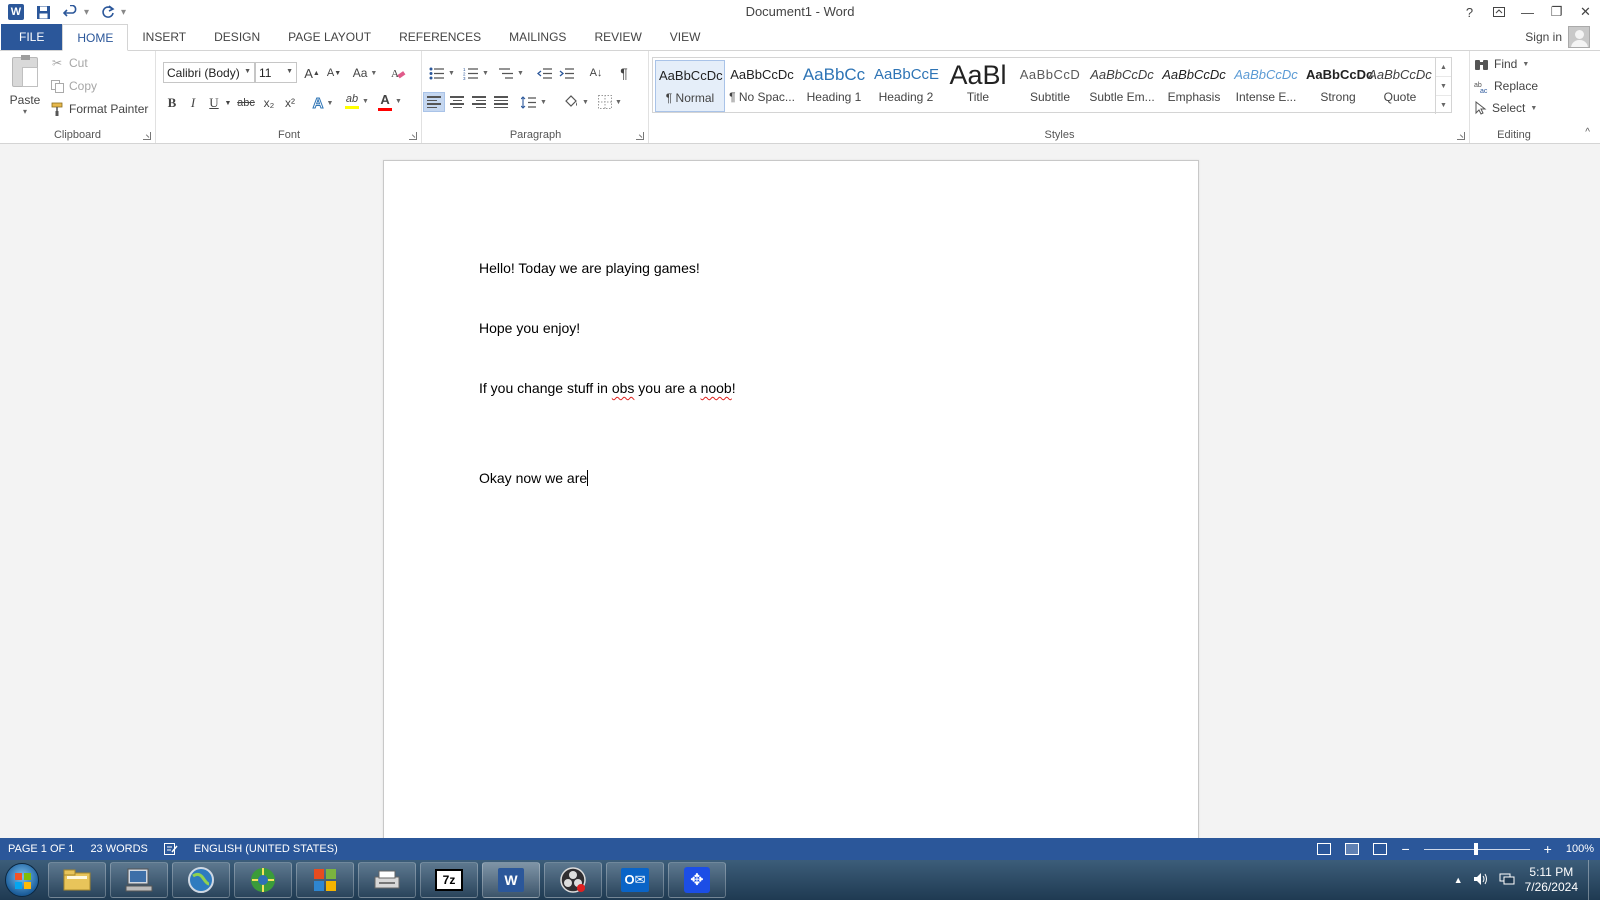  Describe the element at coordinates (434, 102) in the screenshot. I see `align-left-button` at that location.